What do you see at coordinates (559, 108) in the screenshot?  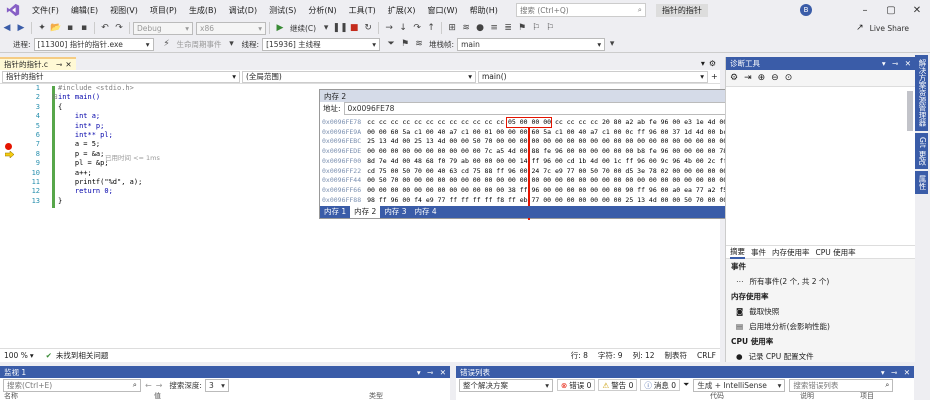 I see `address-input: 0x0096FE78▾` at bounding box center [559, 108].